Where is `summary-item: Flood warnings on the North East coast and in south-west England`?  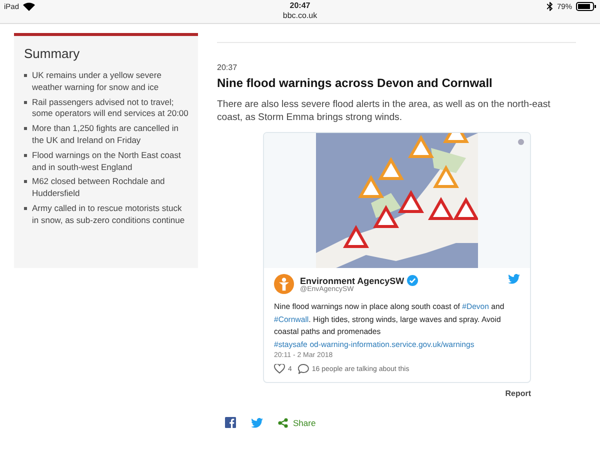 summary-item: Flood warnings on the North East coast and in south-west England is located at coordinates (107, 162).